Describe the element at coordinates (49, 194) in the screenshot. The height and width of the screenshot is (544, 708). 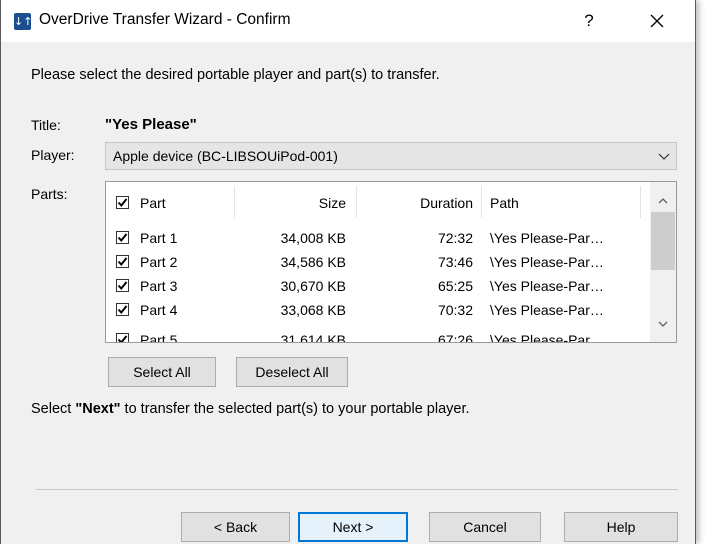
I see `parts-label: Parts:` at that location.